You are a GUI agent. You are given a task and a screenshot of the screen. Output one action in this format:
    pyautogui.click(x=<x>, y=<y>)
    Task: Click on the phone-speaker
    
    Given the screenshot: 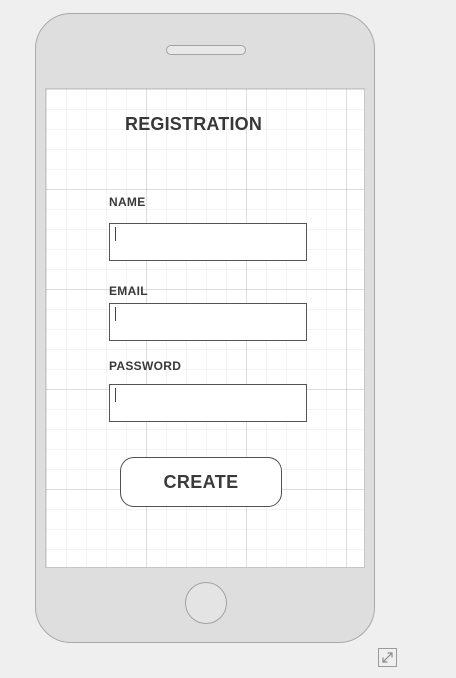 What is the action you would take?
    pyautogui.click(x=206, y=50)
    